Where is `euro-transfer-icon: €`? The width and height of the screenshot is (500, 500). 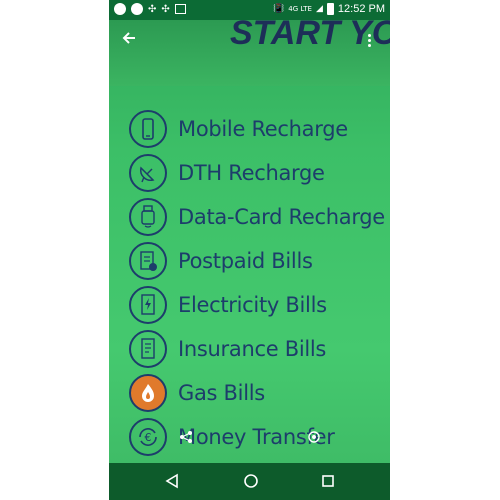
euro-transfer-icon: € is located at coordinates (148, 437).